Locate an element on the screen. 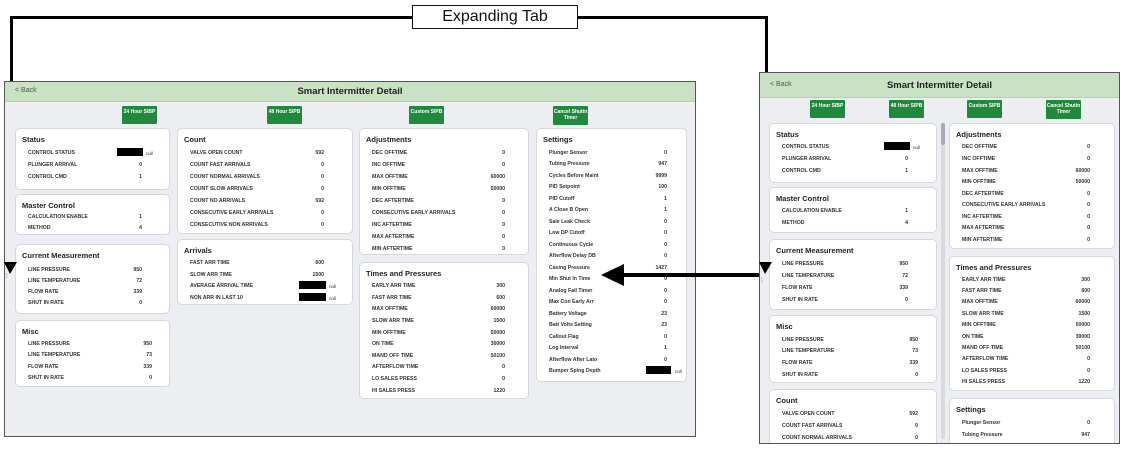  null-text: null is located at coordinates (333, 286).